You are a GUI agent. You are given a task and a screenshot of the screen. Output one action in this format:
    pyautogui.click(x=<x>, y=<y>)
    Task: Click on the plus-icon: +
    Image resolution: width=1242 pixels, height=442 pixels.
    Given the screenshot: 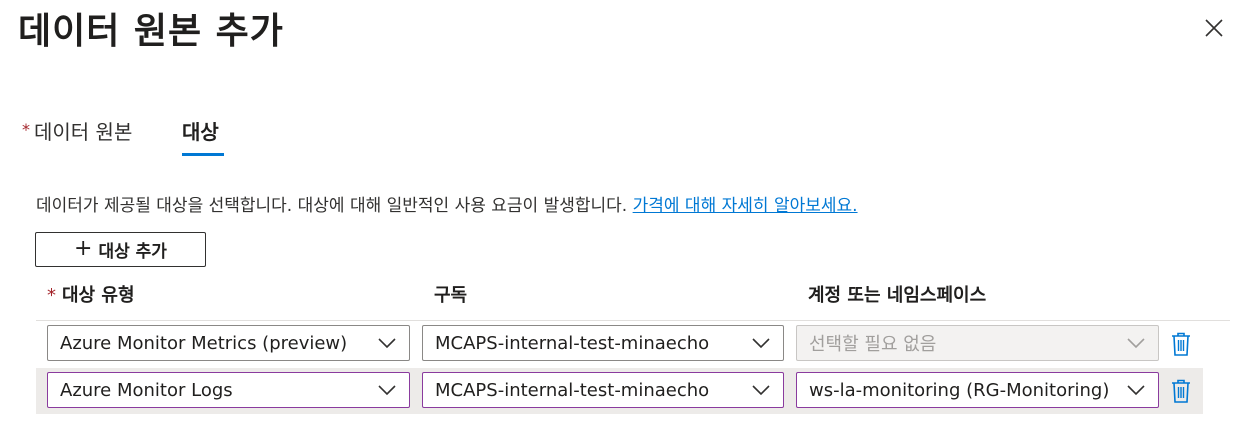 What is the action you would take?
    pyautogui.click(x=83, y=248)
    